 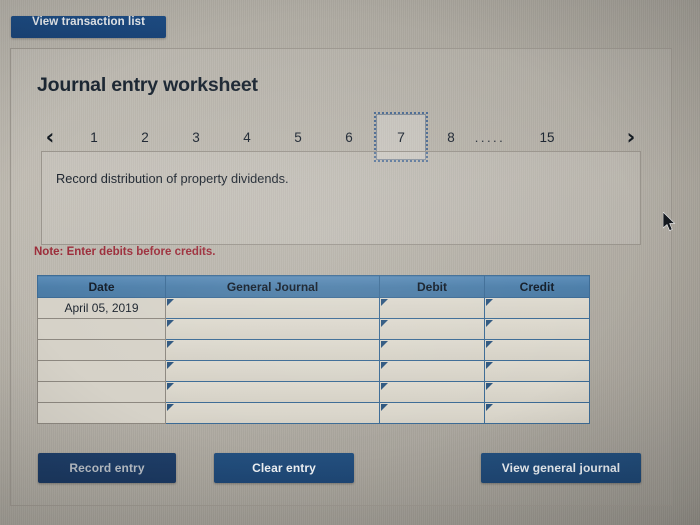 I want to click on next-page-glyph: ›, so click(x=631, y=137).